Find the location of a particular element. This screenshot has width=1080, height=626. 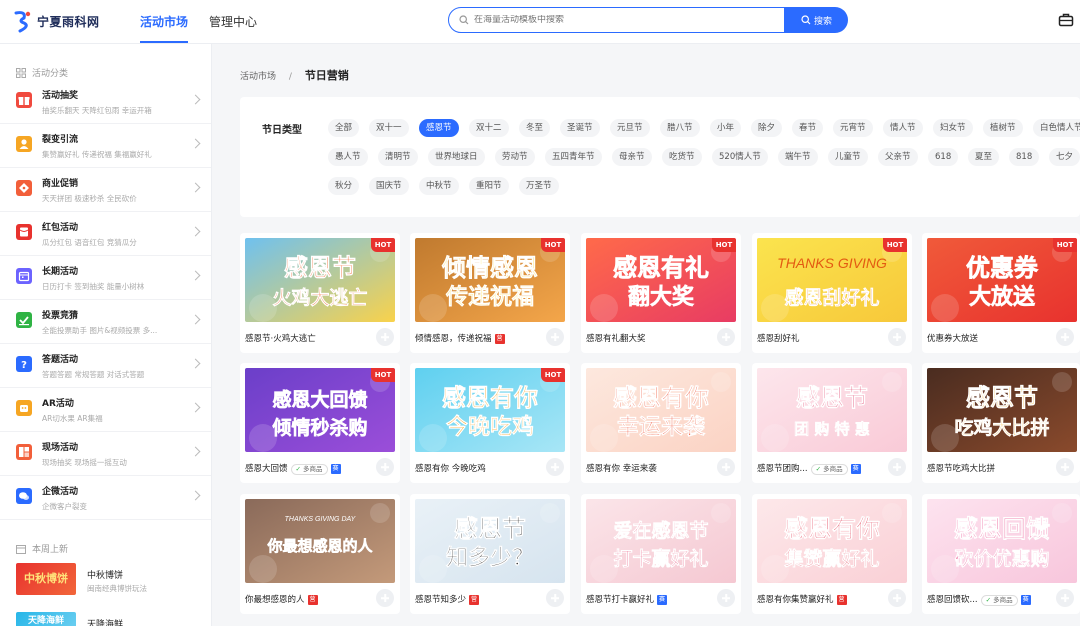

card-thumbnail: 感恩有你 幸运来袭 is located at coordinates (661, 410).